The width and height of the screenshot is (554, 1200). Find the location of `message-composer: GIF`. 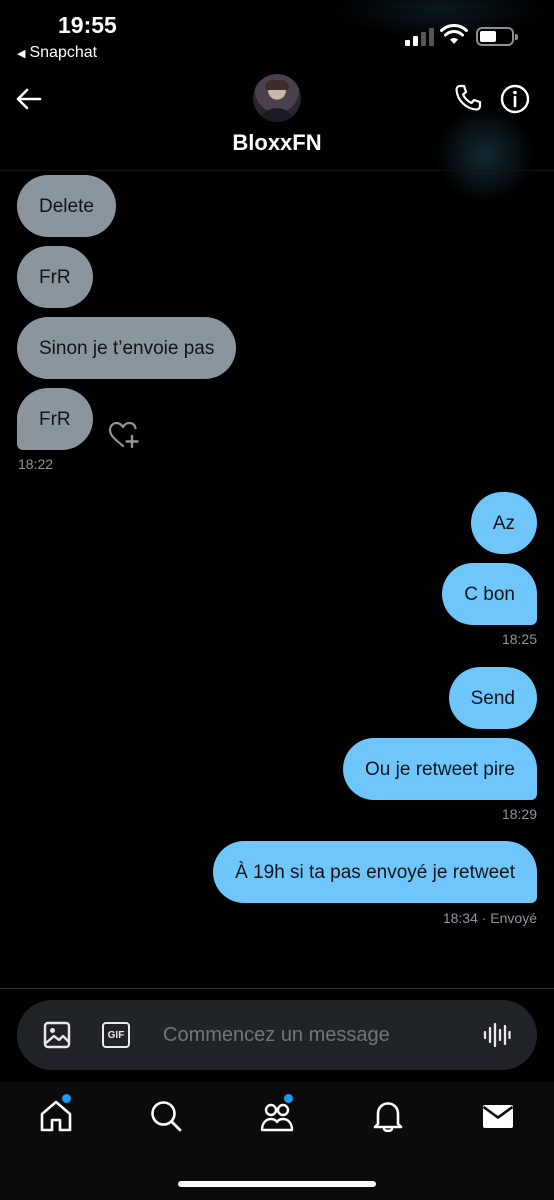

message-composer: GIF is located at coordinates (277, 1035).